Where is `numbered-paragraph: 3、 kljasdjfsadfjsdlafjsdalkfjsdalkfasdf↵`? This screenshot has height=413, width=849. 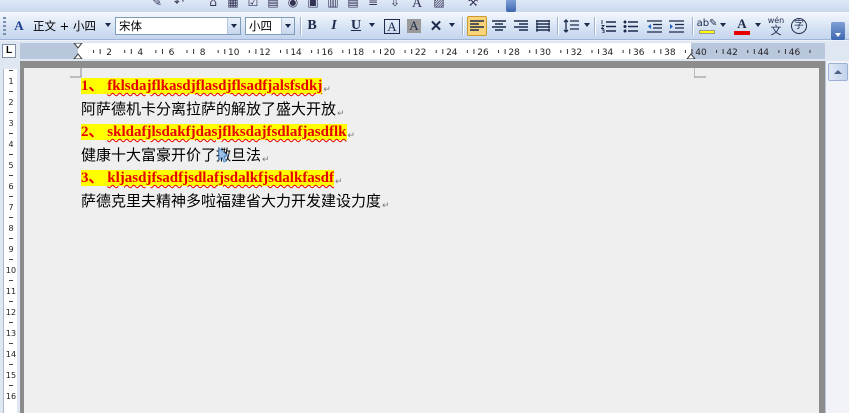
numbered-paragraph: 3、 kljasdjfsadfjsdlafjsdalkfjsdalkfasdf↵ is located at coordinates (212, 178).